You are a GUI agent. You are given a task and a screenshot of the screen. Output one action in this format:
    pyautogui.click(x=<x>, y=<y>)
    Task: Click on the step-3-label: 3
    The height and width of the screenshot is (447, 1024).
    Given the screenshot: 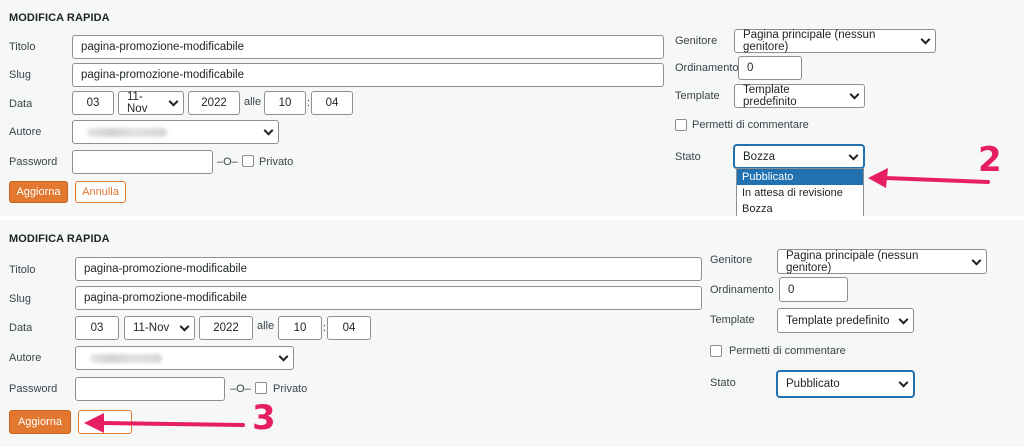 What is the action you would take?
    pyautogui.click(x=264, y=418)
    